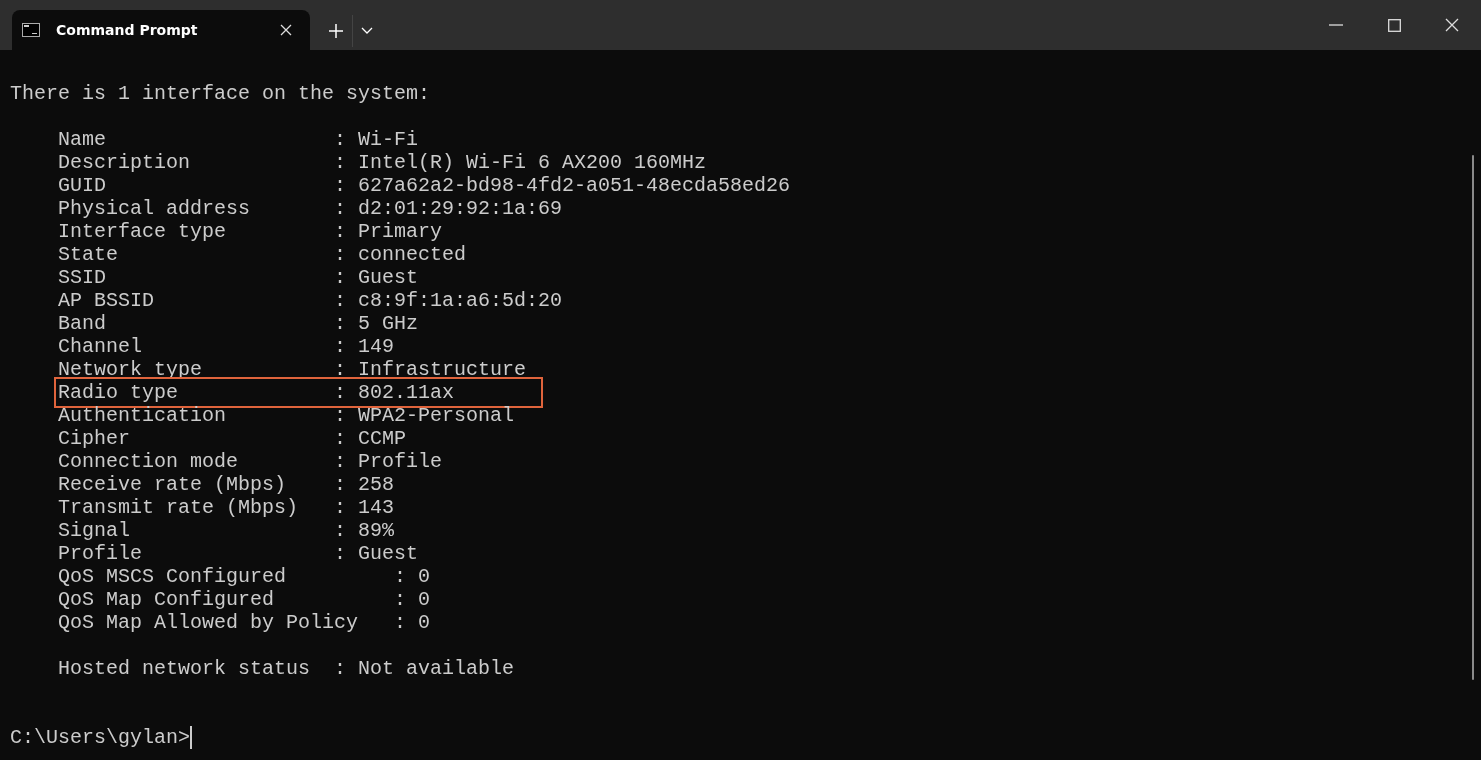 Image resolution: width=1481 pixels, height=760 pixels. I want to click on text-cursor, so click(191, 737).